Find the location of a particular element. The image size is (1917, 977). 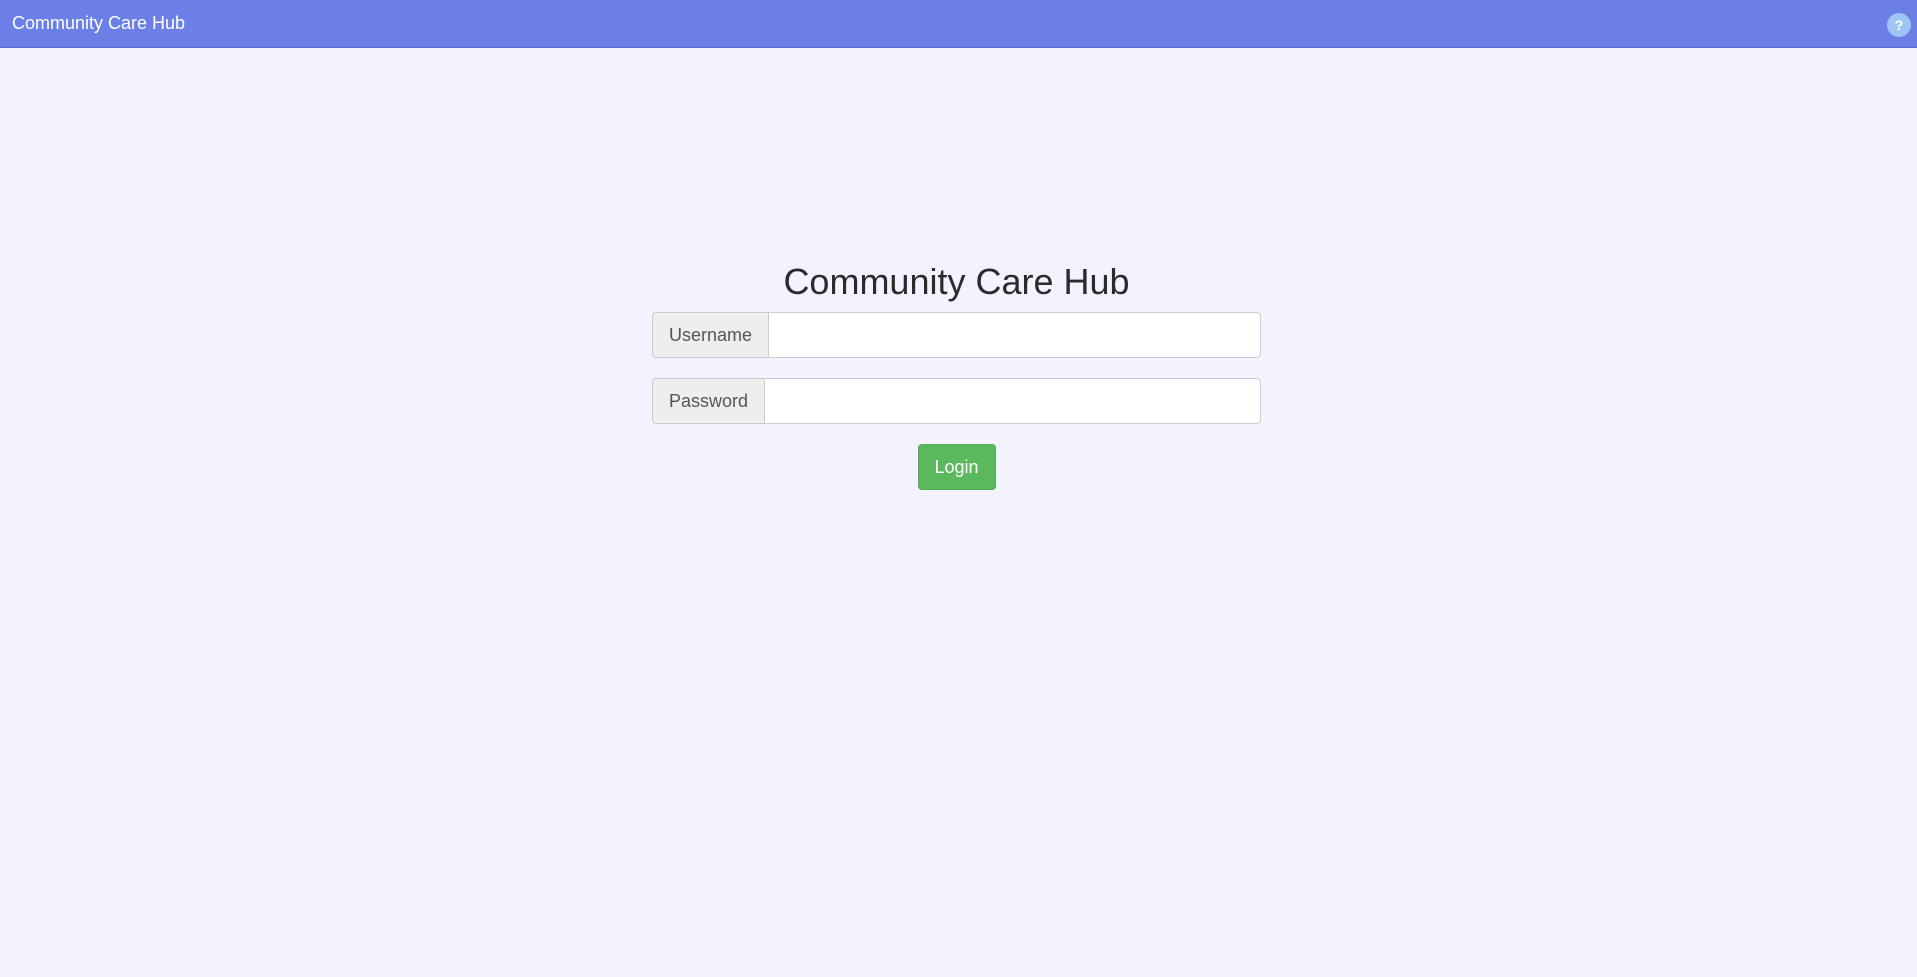

password-group: Password is located at coordinates (956, 401).